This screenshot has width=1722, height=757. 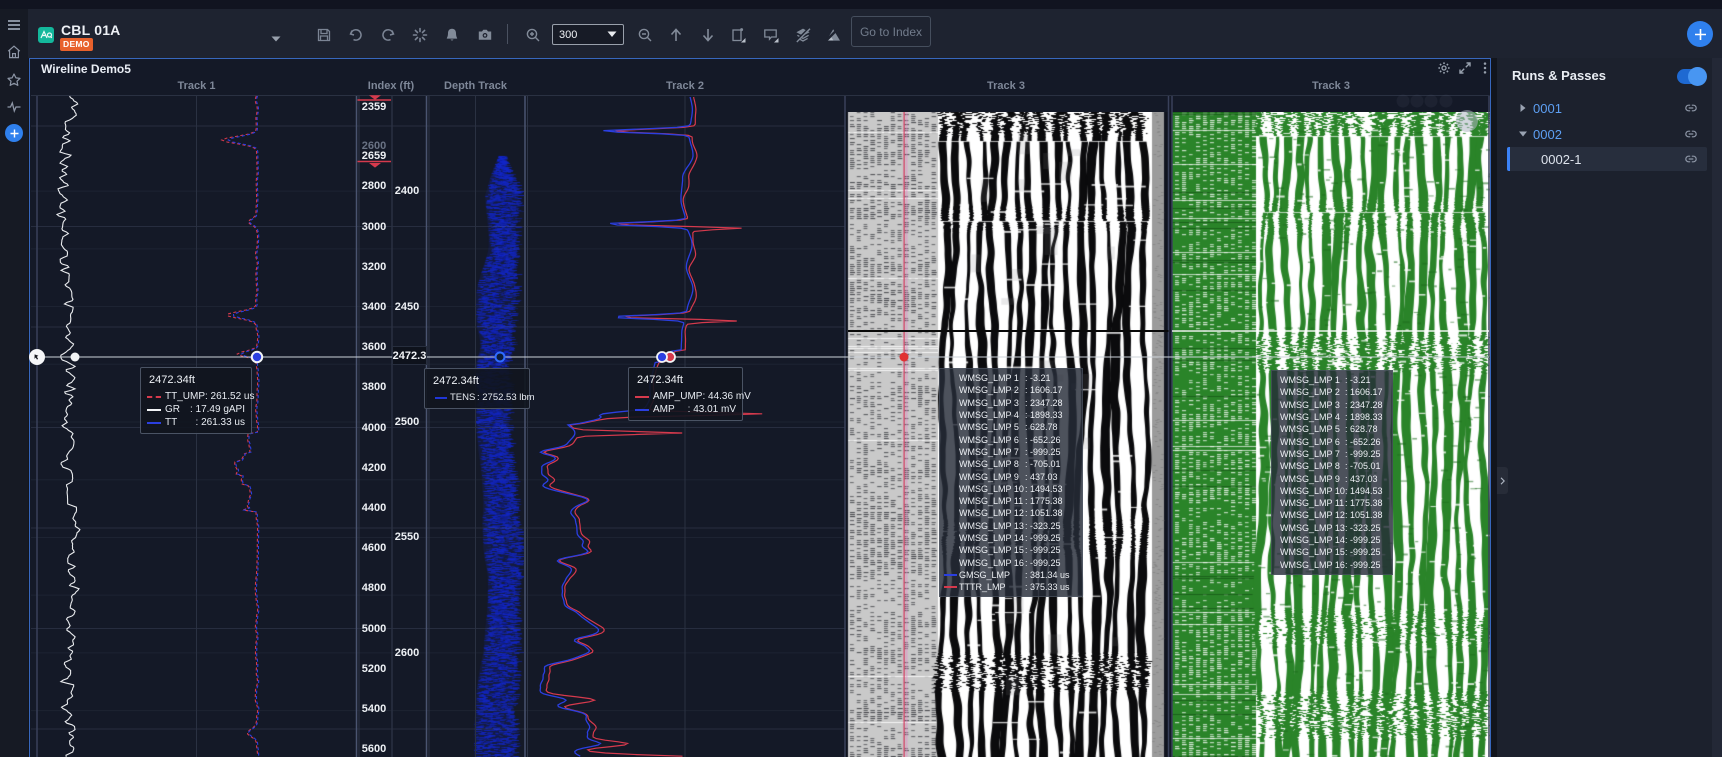 What do you see at coordinates (483, 397) in the screenshot?
I see `tooltip-row: TENS: 2752.53 lbm` at bounding box center [483, 397].